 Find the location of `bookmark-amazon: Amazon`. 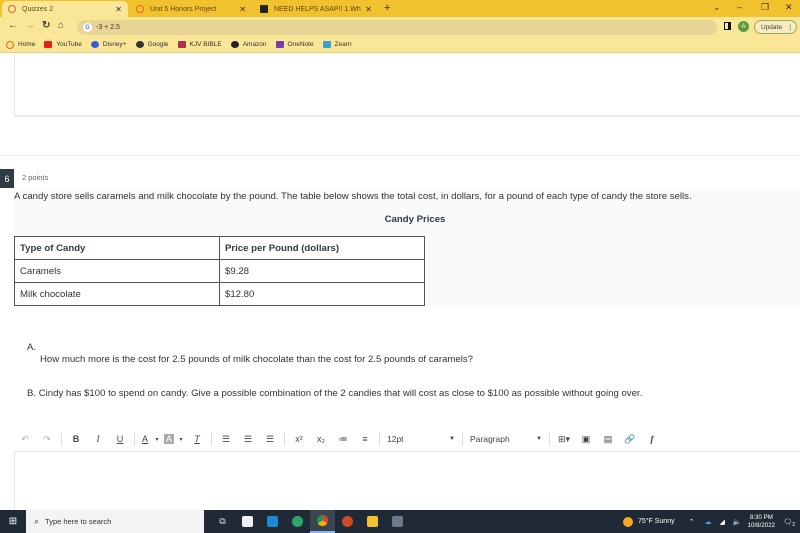

bookmark-amazon: Amazon is located at coordinates (248, 44).